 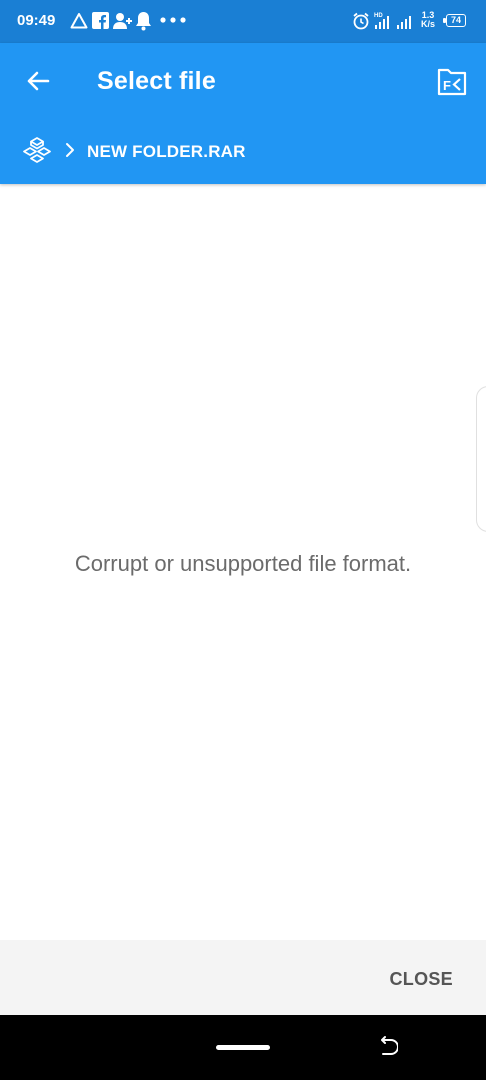 What do you see at coordinates (122, 21) in the screenshot?
I see `add-contact-icon` at bounding box center [122, 21].